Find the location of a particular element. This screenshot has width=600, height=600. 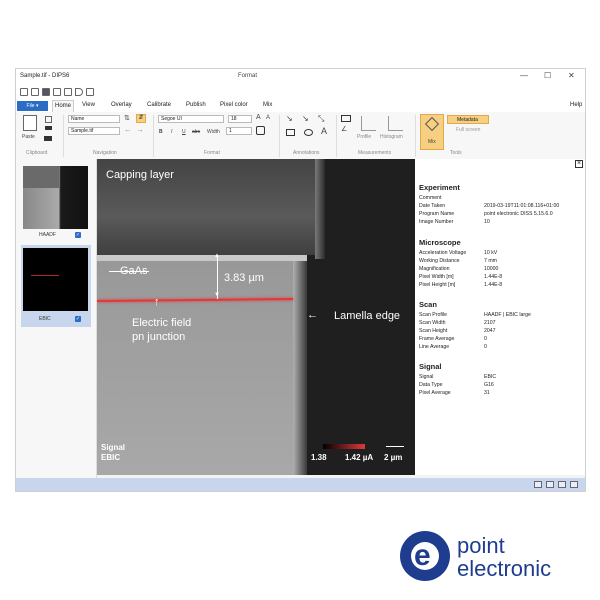

signal-label: Signal is located at coordinates (113, 447).